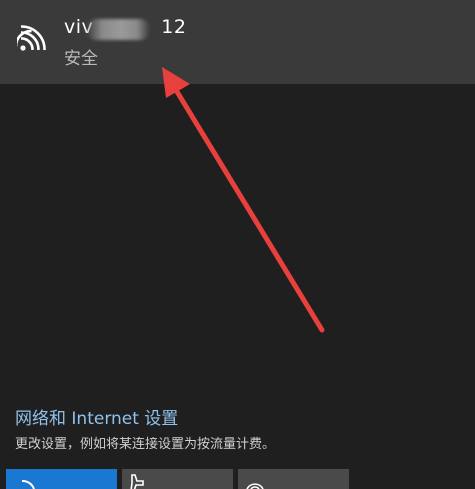  I want to click on network-settings-description: 更改设置，例如将某连接设置为按流量计费。, so click(145, 444).